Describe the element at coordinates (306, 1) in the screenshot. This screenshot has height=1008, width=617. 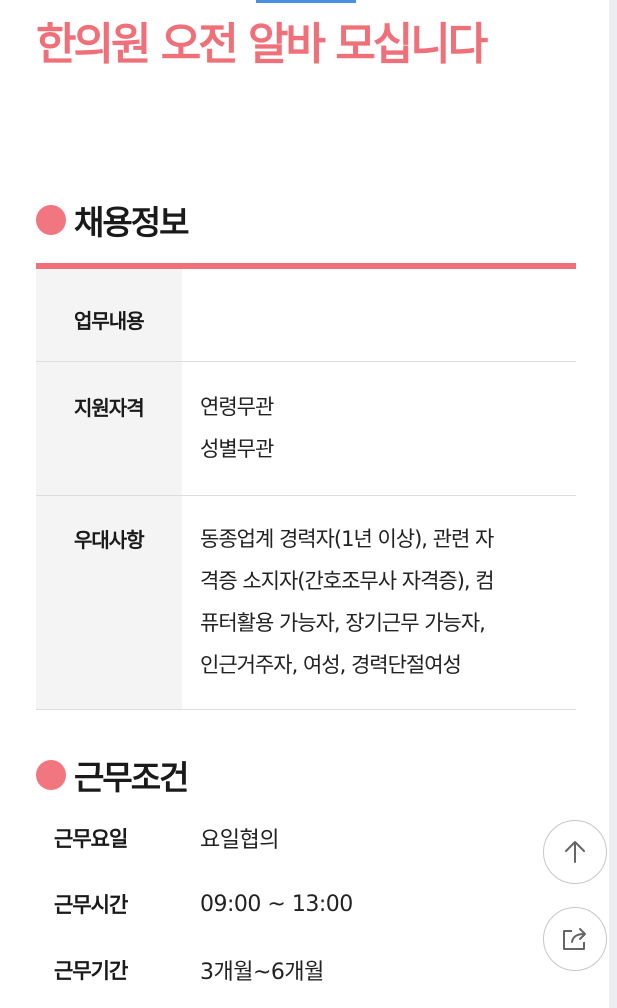
I see `top-indicator-bar` at that location.